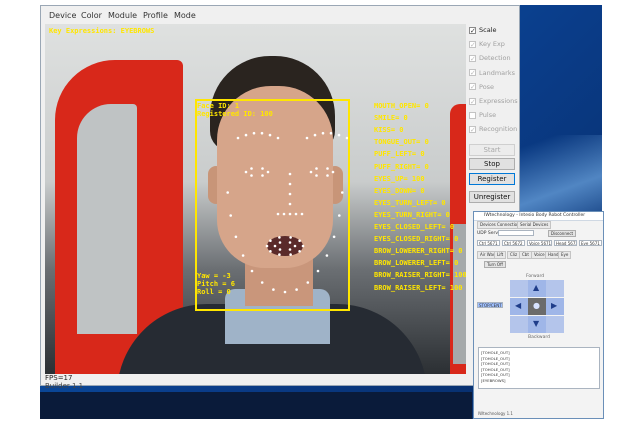  I want to click on pad-down-left, so click(519, 324).